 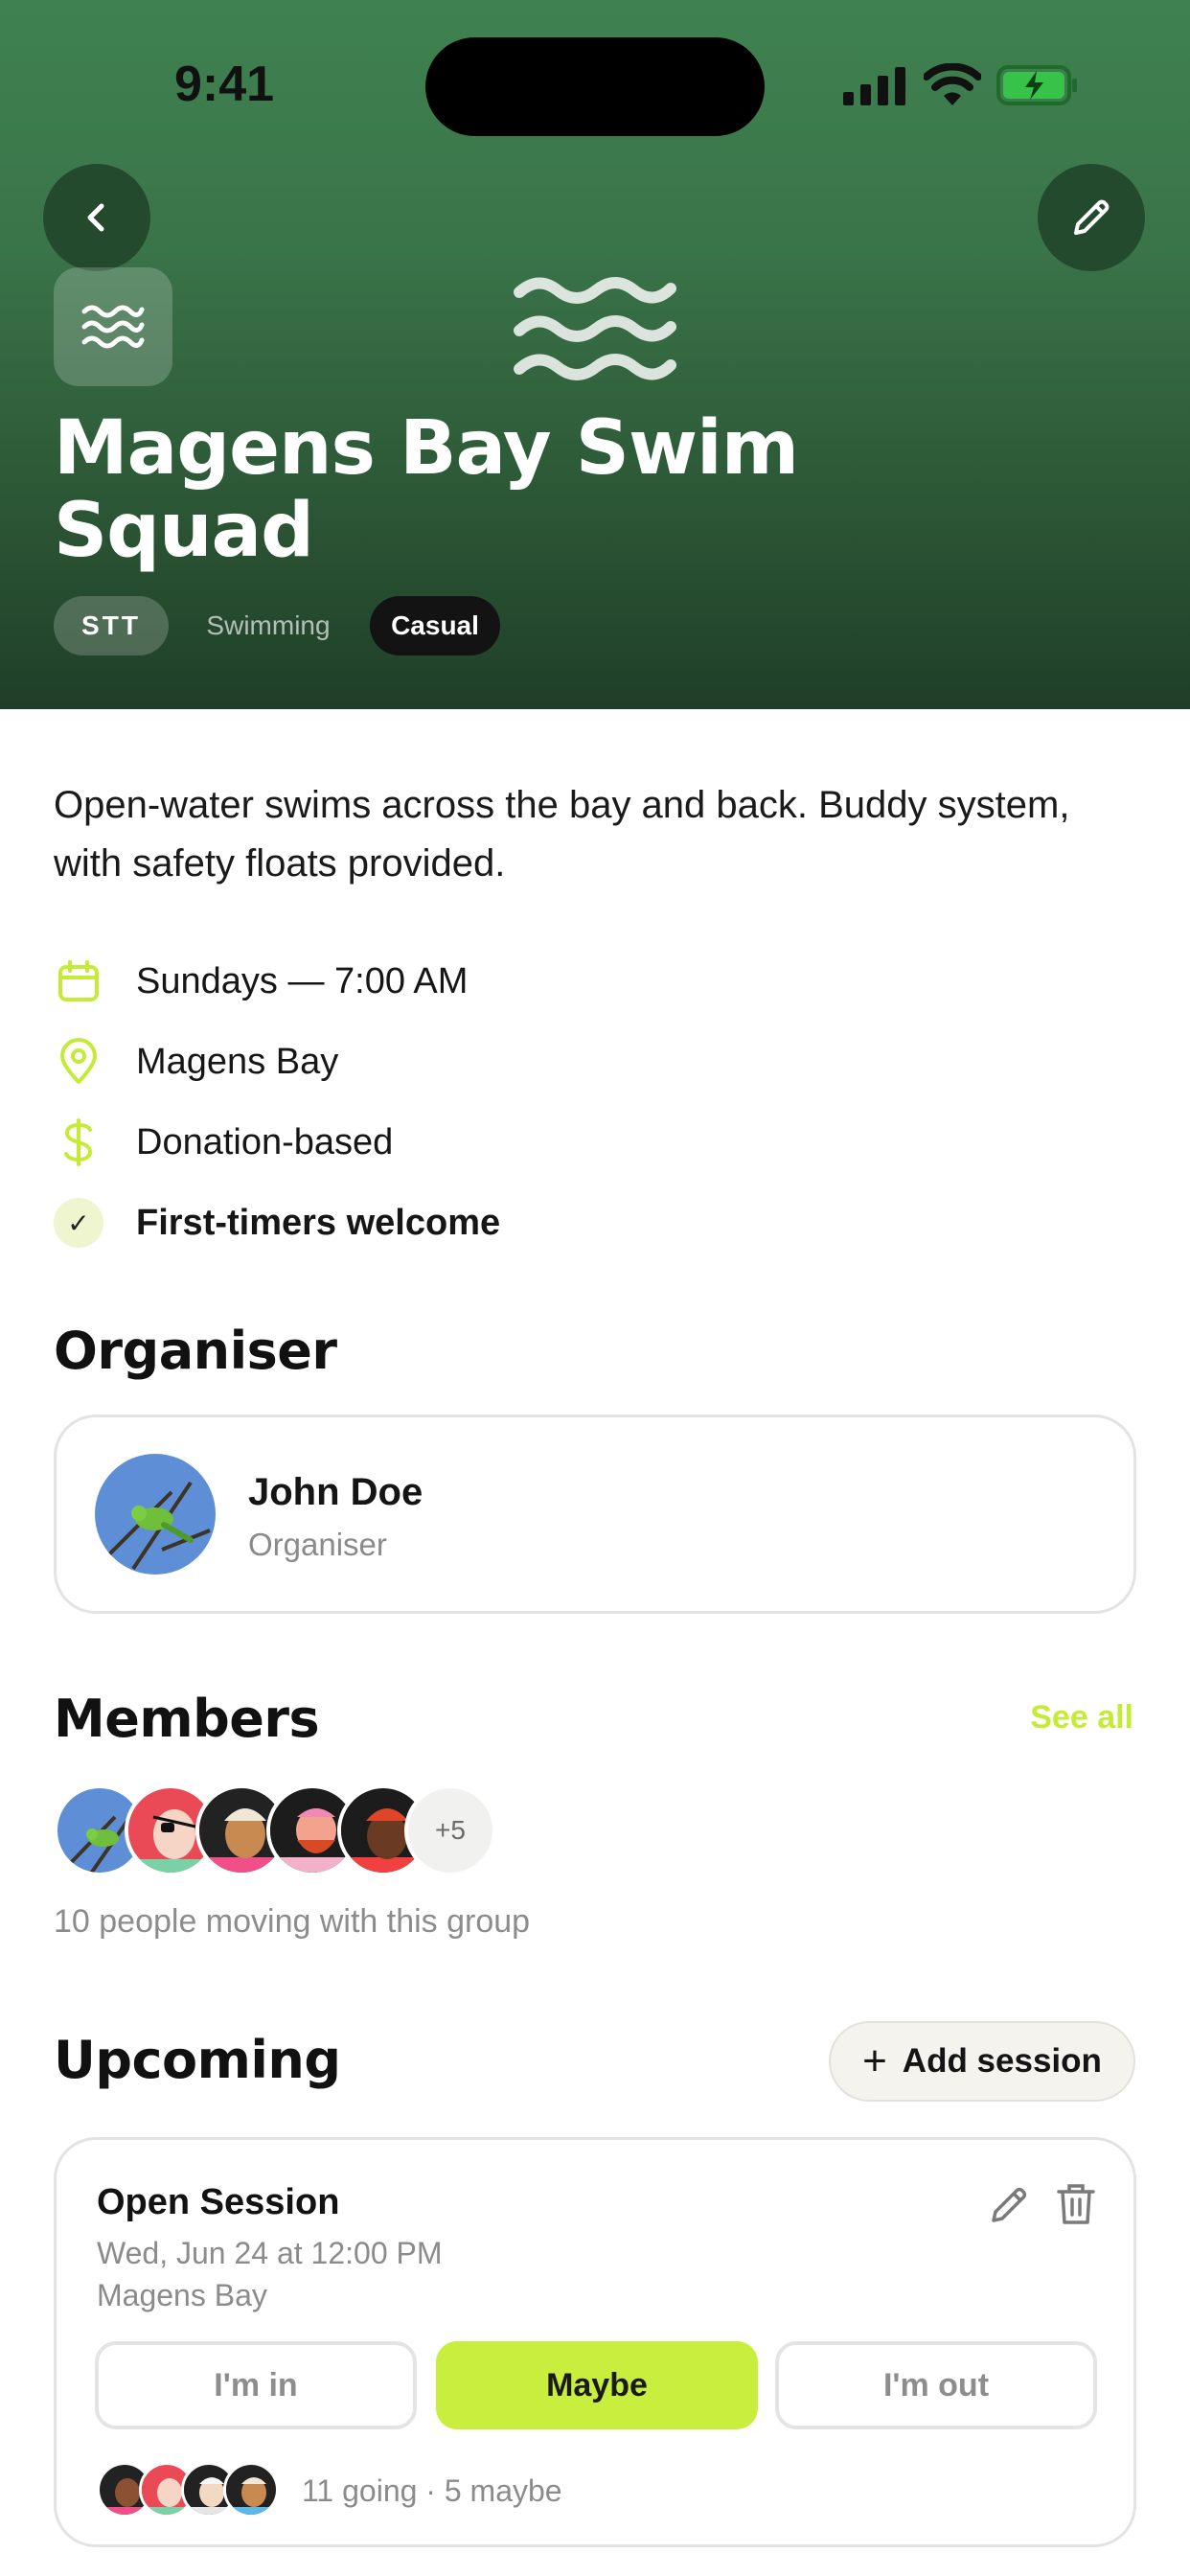 I want to click on add-session-label: Add session, so click(x=1002, y=2061).